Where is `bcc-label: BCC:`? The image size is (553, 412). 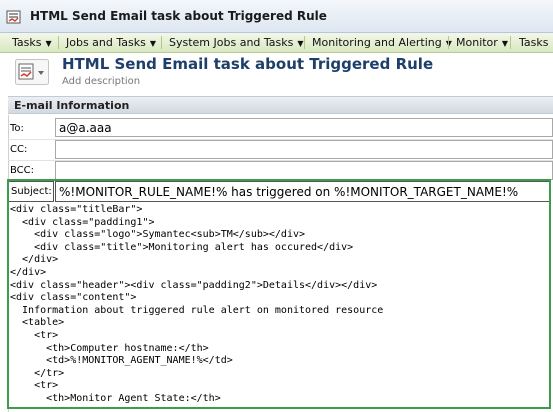
bcc-label: BCC: is located at coordinates (22, 170).